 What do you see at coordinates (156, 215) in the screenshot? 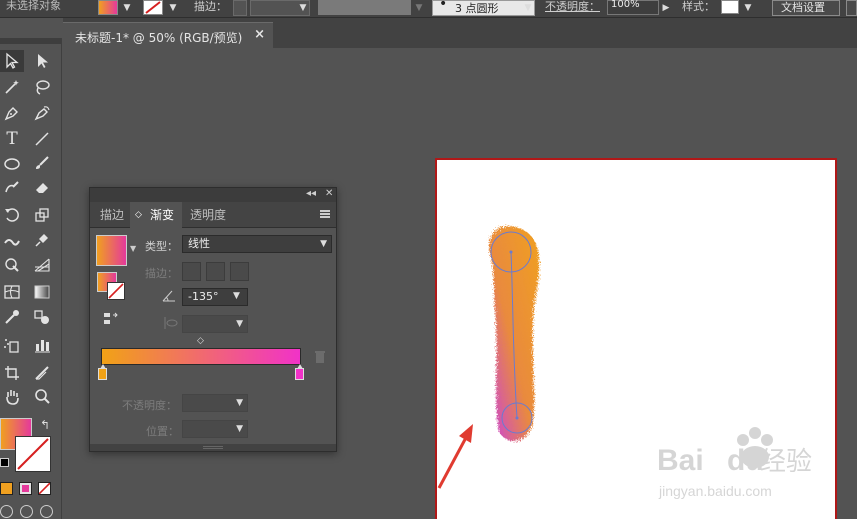
I see `tab-gradient: ◇ 渐变` at bounding box center [156, 215].